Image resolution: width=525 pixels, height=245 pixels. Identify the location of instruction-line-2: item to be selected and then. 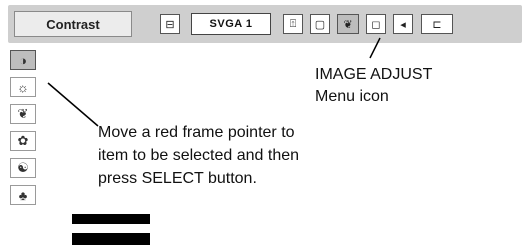
(199, 155).